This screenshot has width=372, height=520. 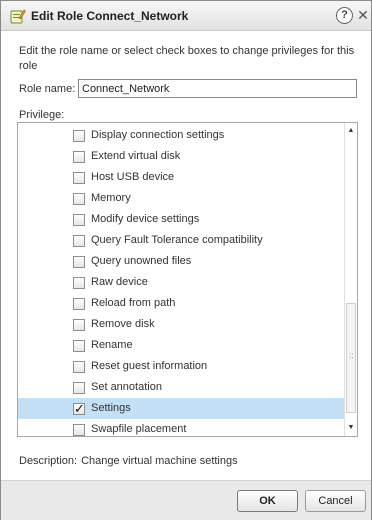 I want to click on privilege-row: Set annotation, so click(x=181, y=387).